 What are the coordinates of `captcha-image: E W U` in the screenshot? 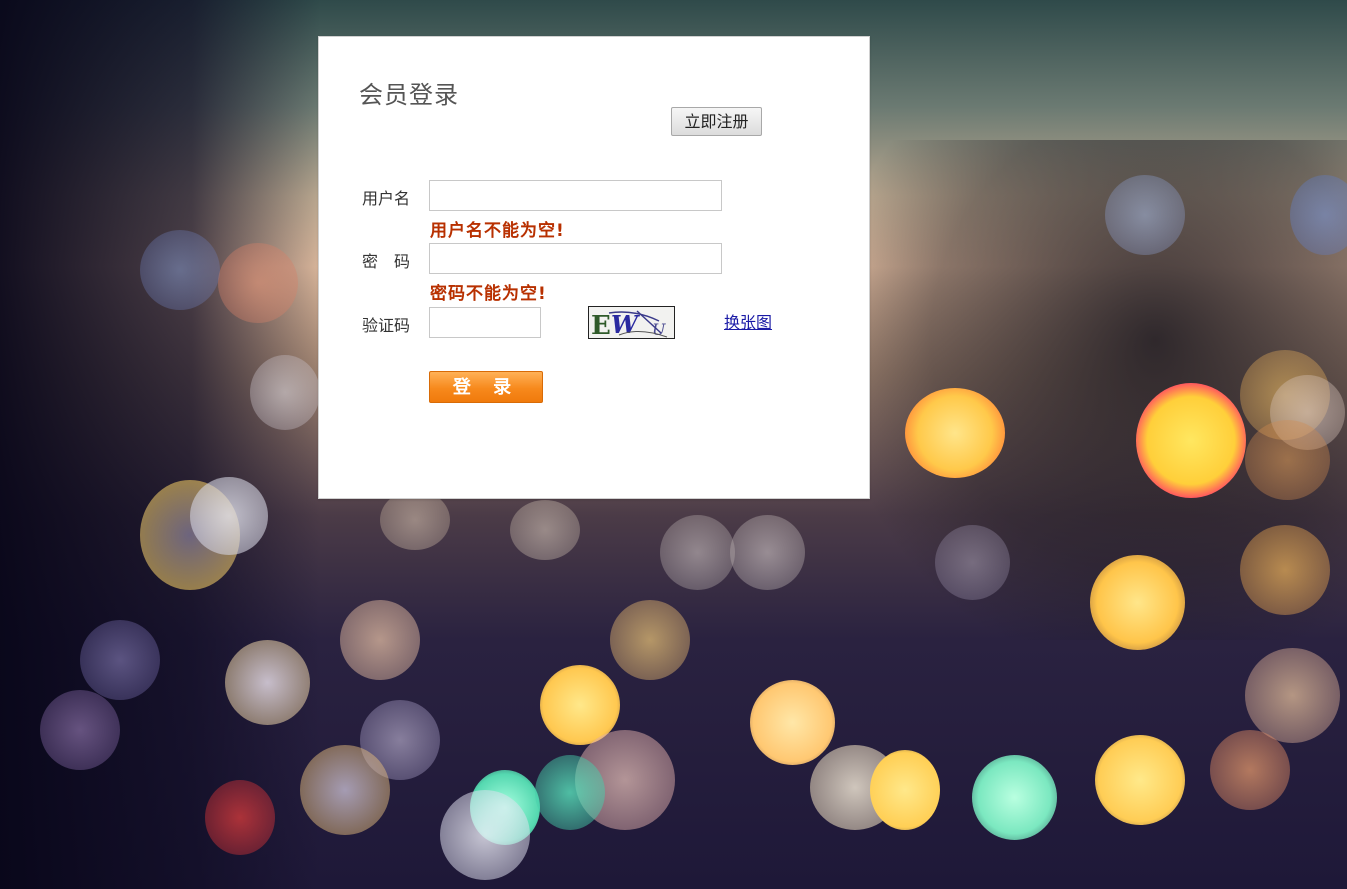 It's located at (631, 322).